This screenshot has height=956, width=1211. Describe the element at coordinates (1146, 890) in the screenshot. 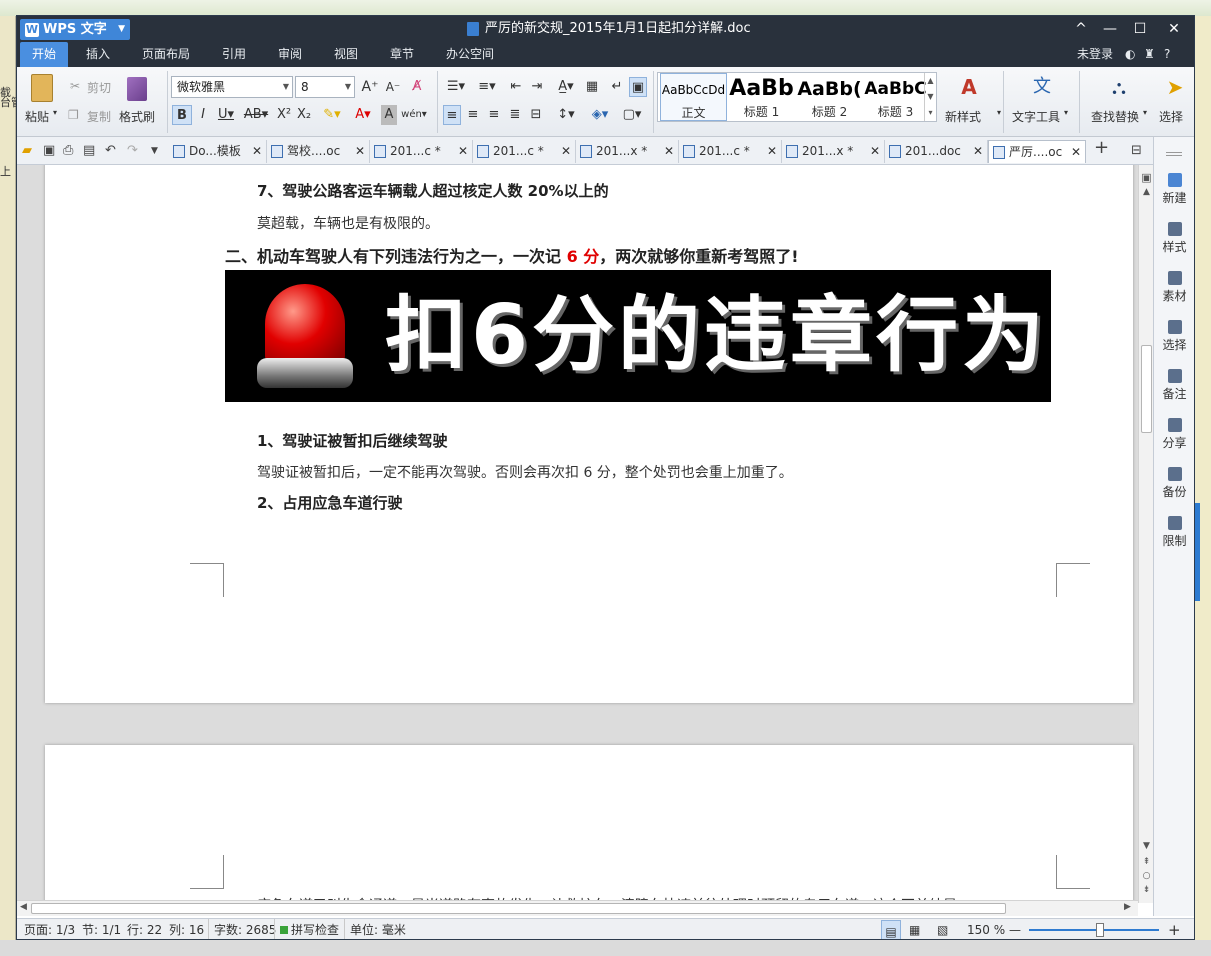

I see `next-page-icon: ⇟` at that location.